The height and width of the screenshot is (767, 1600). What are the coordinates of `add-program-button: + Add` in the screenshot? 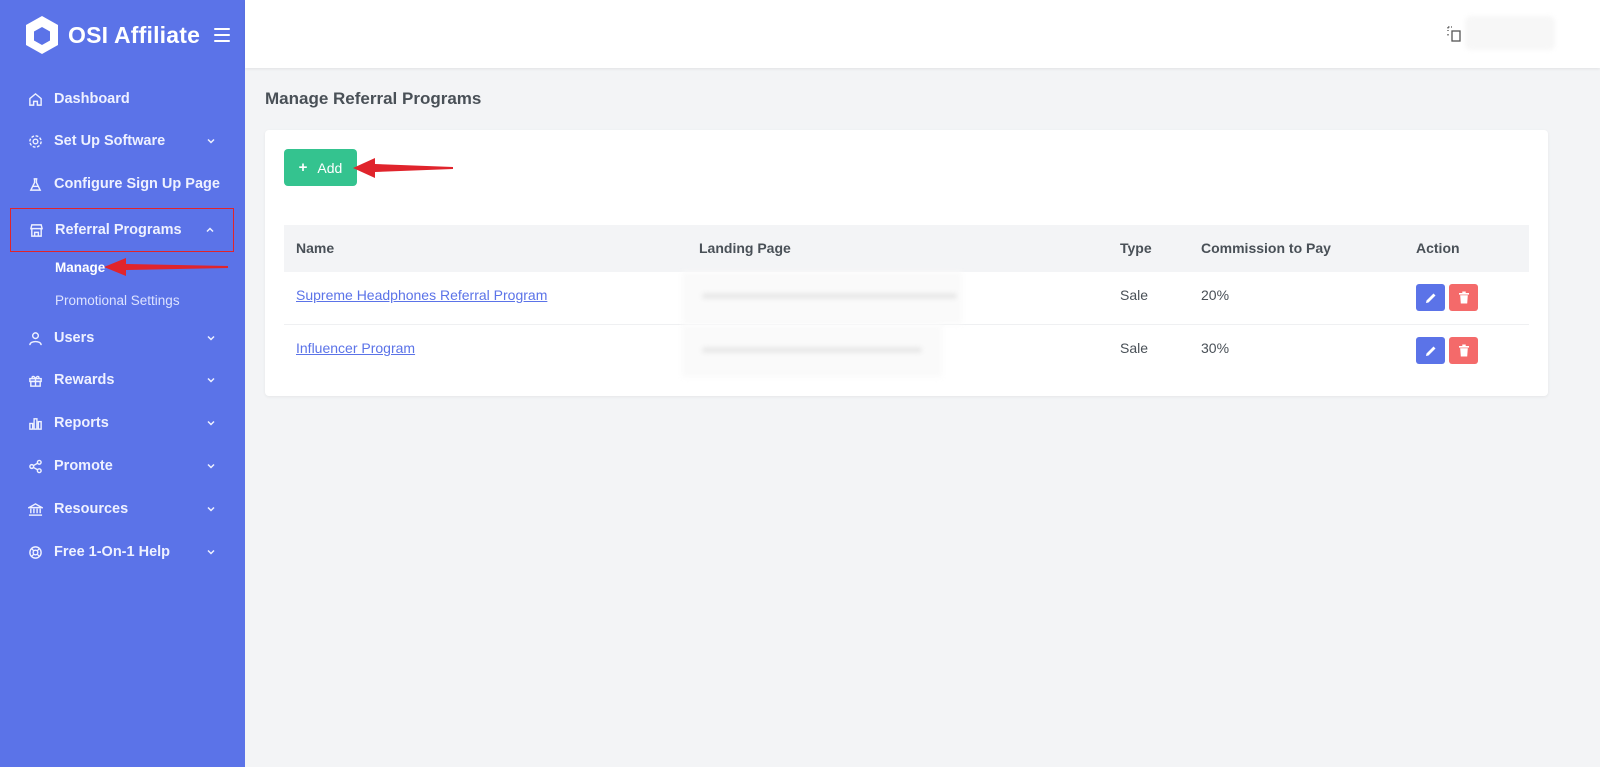 It's located at (320, 167).